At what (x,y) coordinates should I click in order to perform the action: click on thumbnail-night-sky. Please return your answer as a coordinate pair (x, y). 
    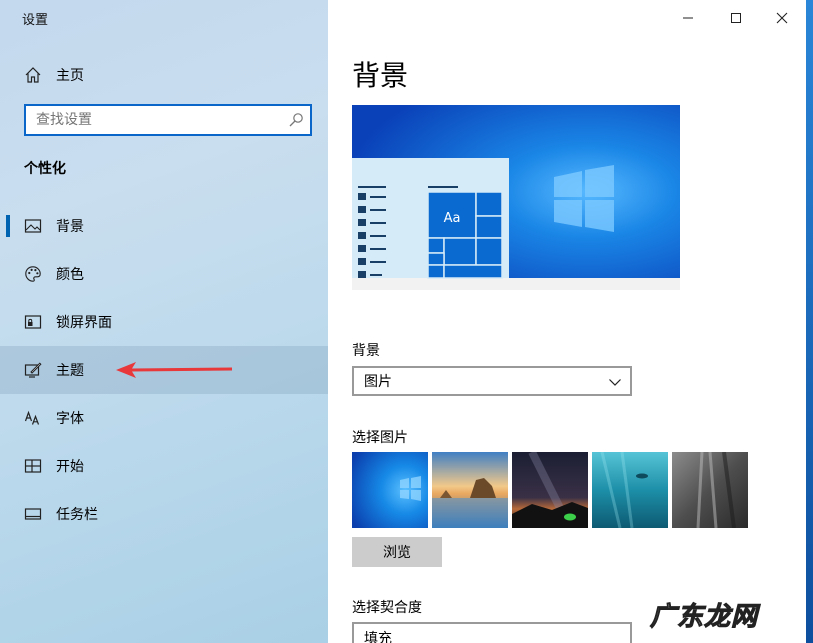
    Looking at the image, I should click on (550, 490).